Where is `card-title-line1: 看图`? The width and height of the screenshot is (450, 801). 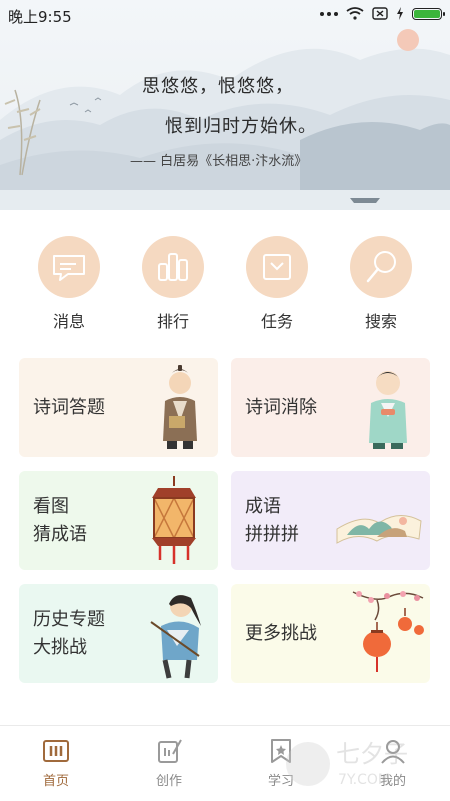 card-title-line1: 看图 is located at coordinates (51, 506).